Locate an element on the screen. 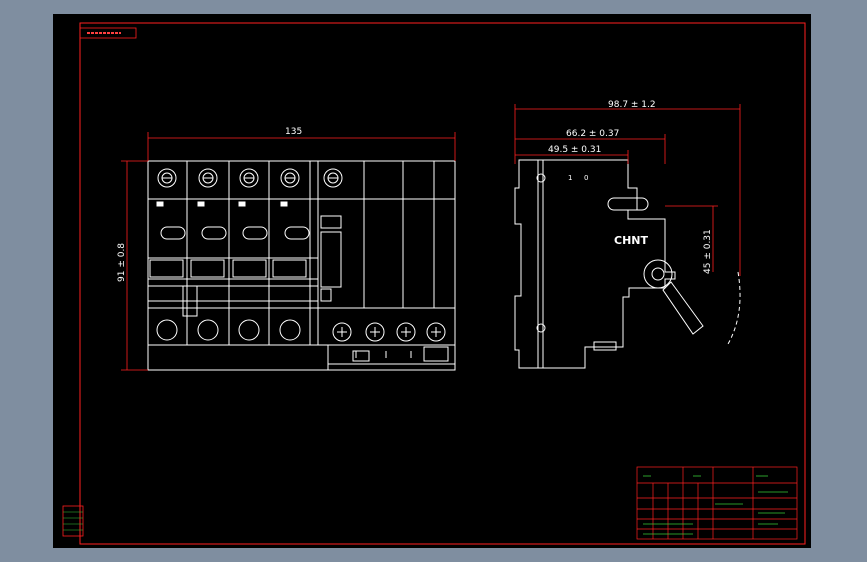 This screenshot has height=562, width=867. title-block-marks is located at coordinates (715, 505).